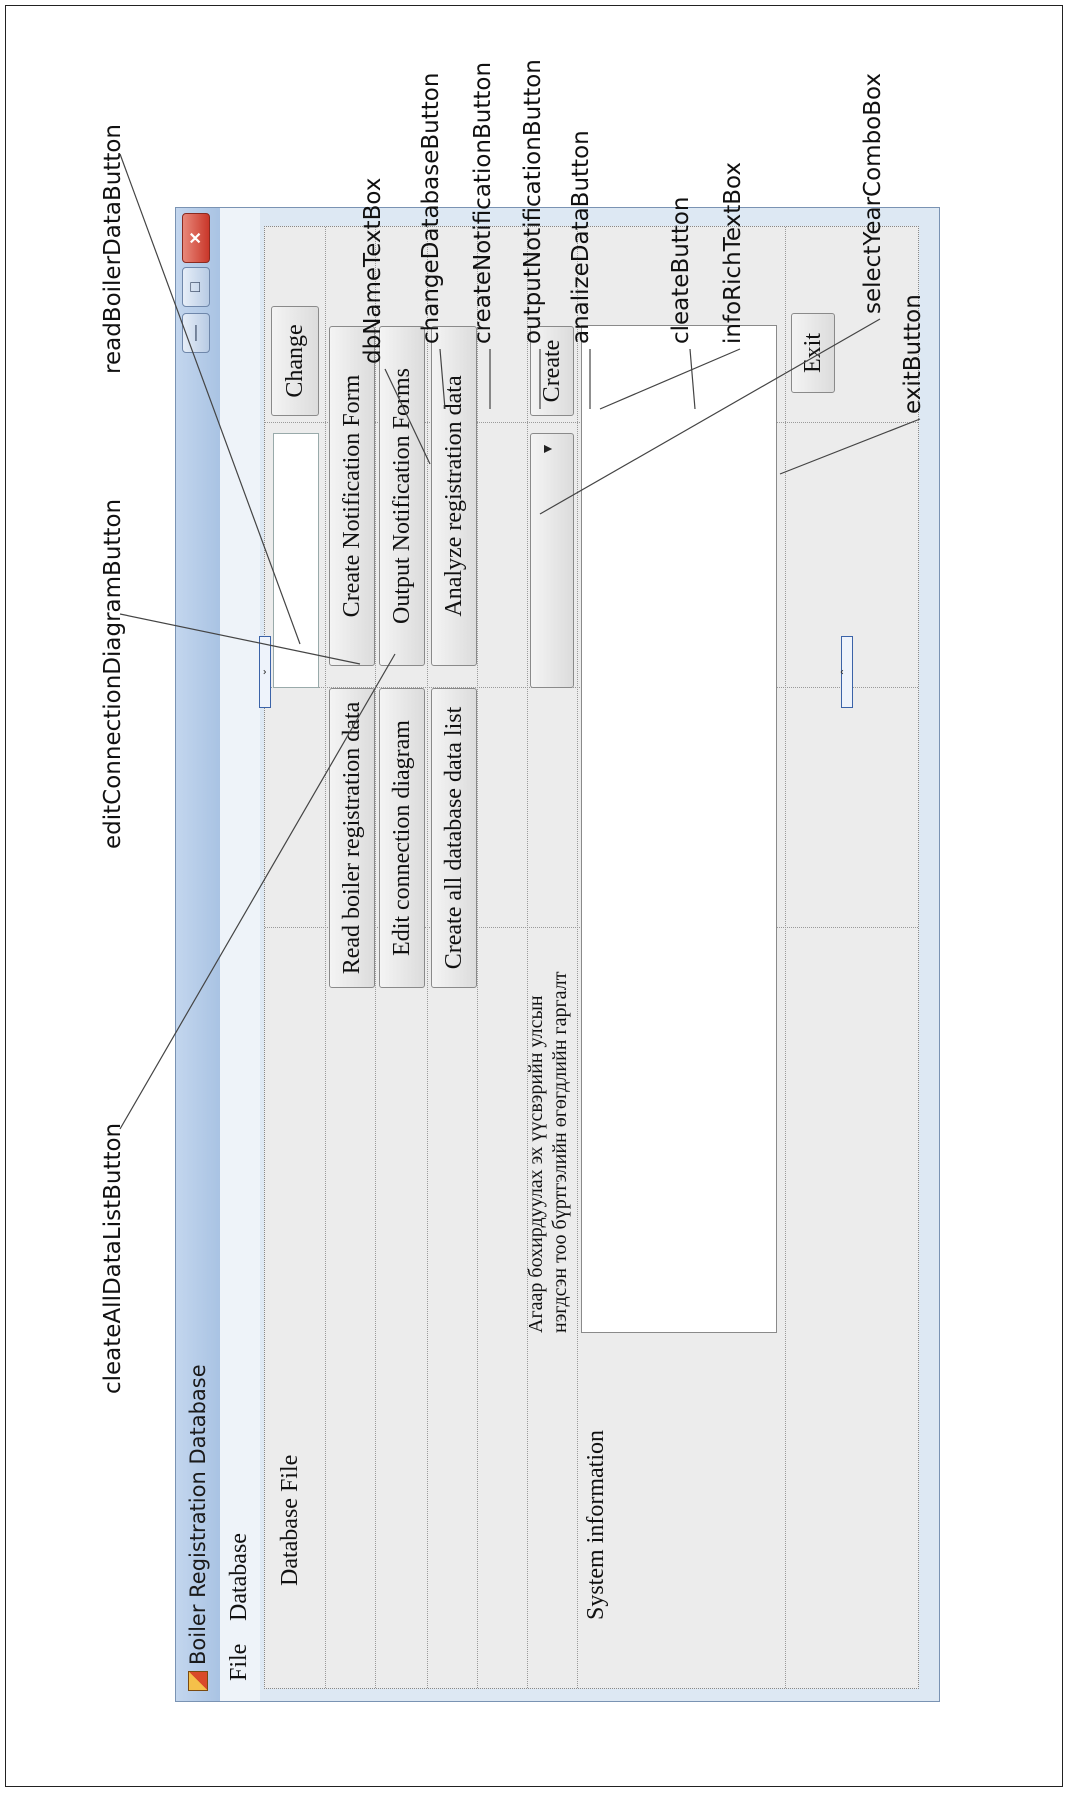 The height and width of the screenshot is (1794, 1070). I want to click on mongolian-label-line1: Агаар бохирдуулах эх үүсвэрийн улсын, so click(536, 1164).